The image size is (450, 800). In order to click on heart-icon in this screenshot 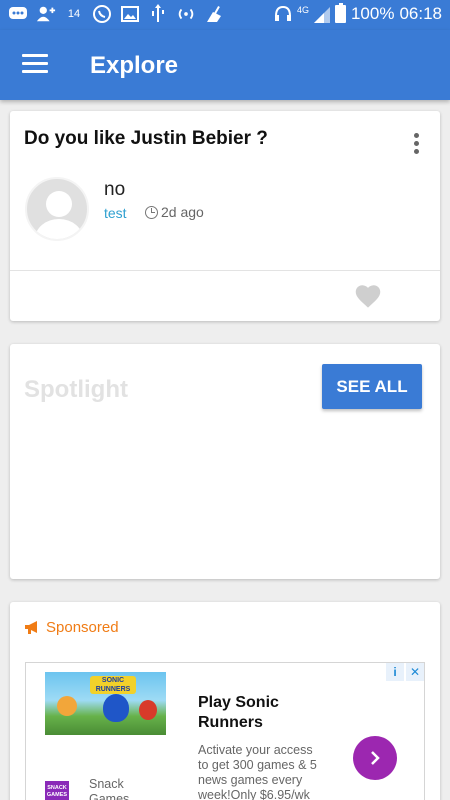, I will do `click(368, 296)`.